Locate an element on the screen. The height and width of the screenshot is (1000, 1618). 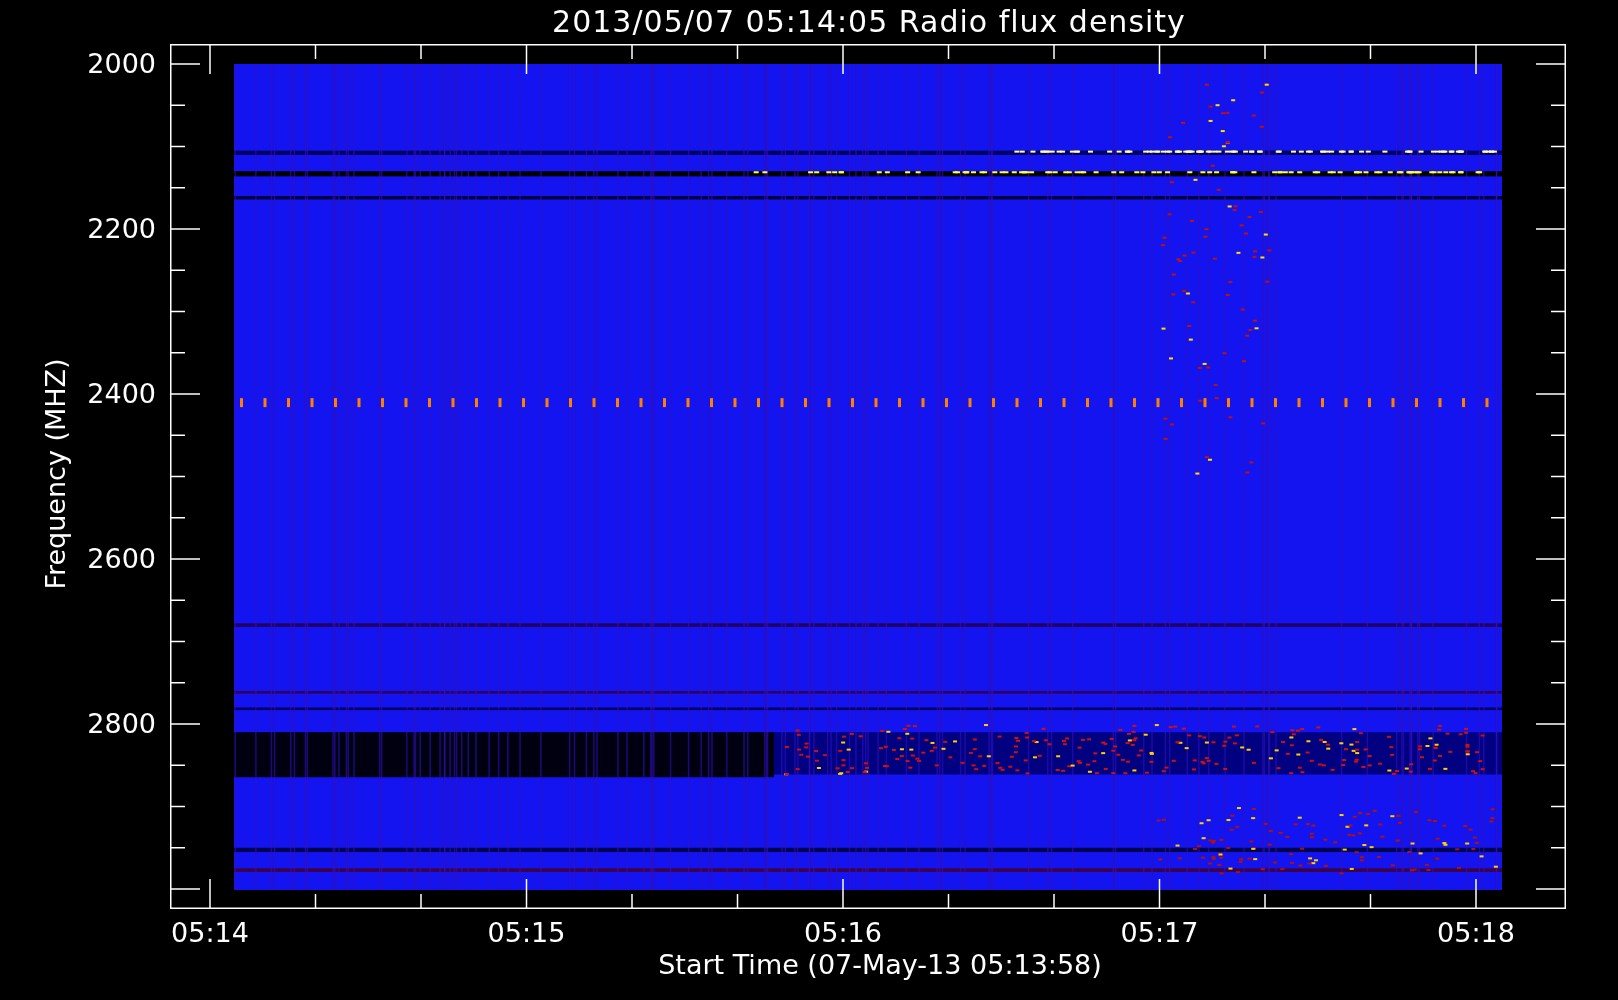
y-tick-label: 2400 is located at coordinates (121, 393).